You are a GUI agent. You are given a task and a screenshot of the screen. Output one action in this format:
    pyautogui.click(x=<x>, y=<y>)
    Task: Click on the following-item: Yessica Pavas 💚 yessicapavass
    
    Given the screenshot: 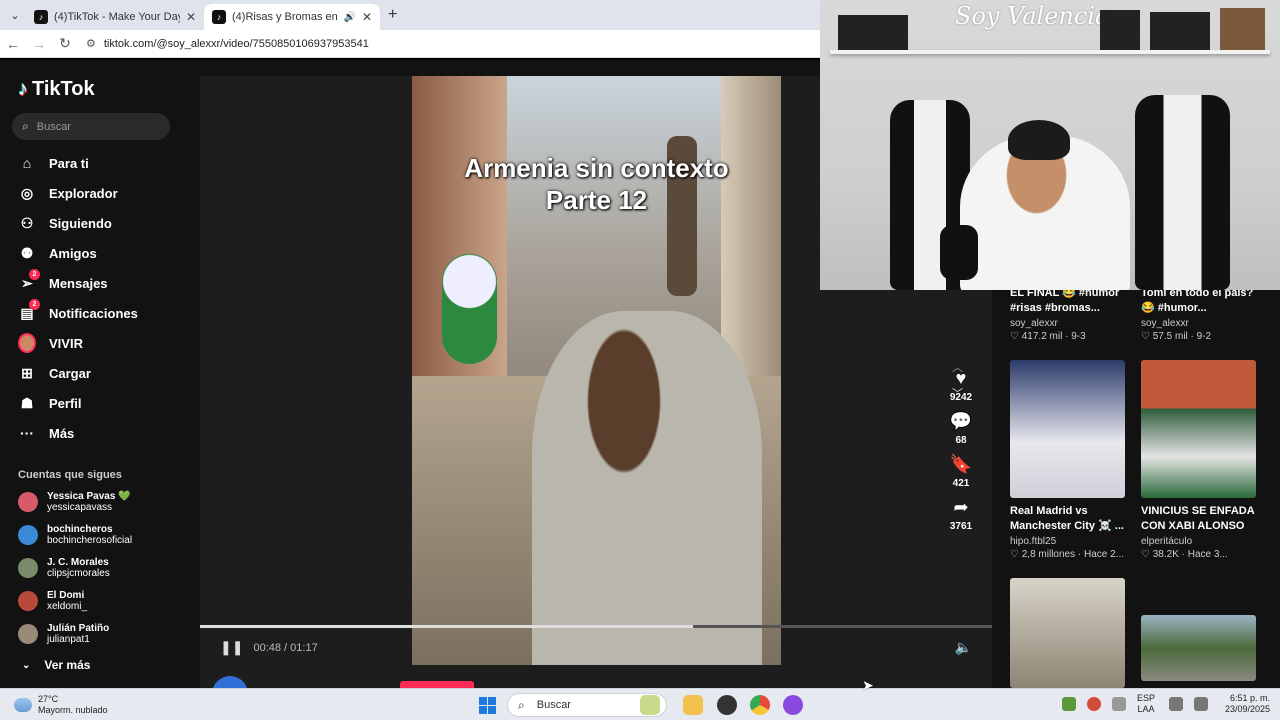 What is the action you would take?
    pyautogui.click(x=74, y=502)
    